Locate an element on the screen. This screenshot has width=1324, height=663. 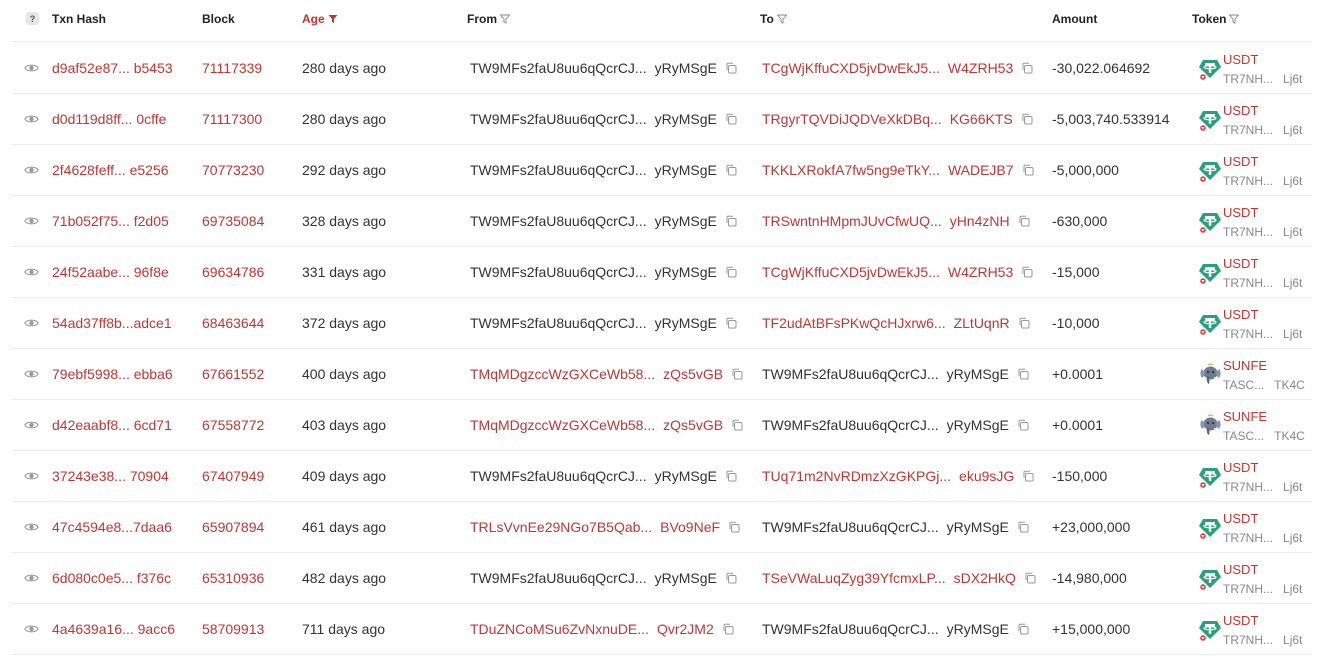
block-link: 71117300 is located at coordinates (232, 119).